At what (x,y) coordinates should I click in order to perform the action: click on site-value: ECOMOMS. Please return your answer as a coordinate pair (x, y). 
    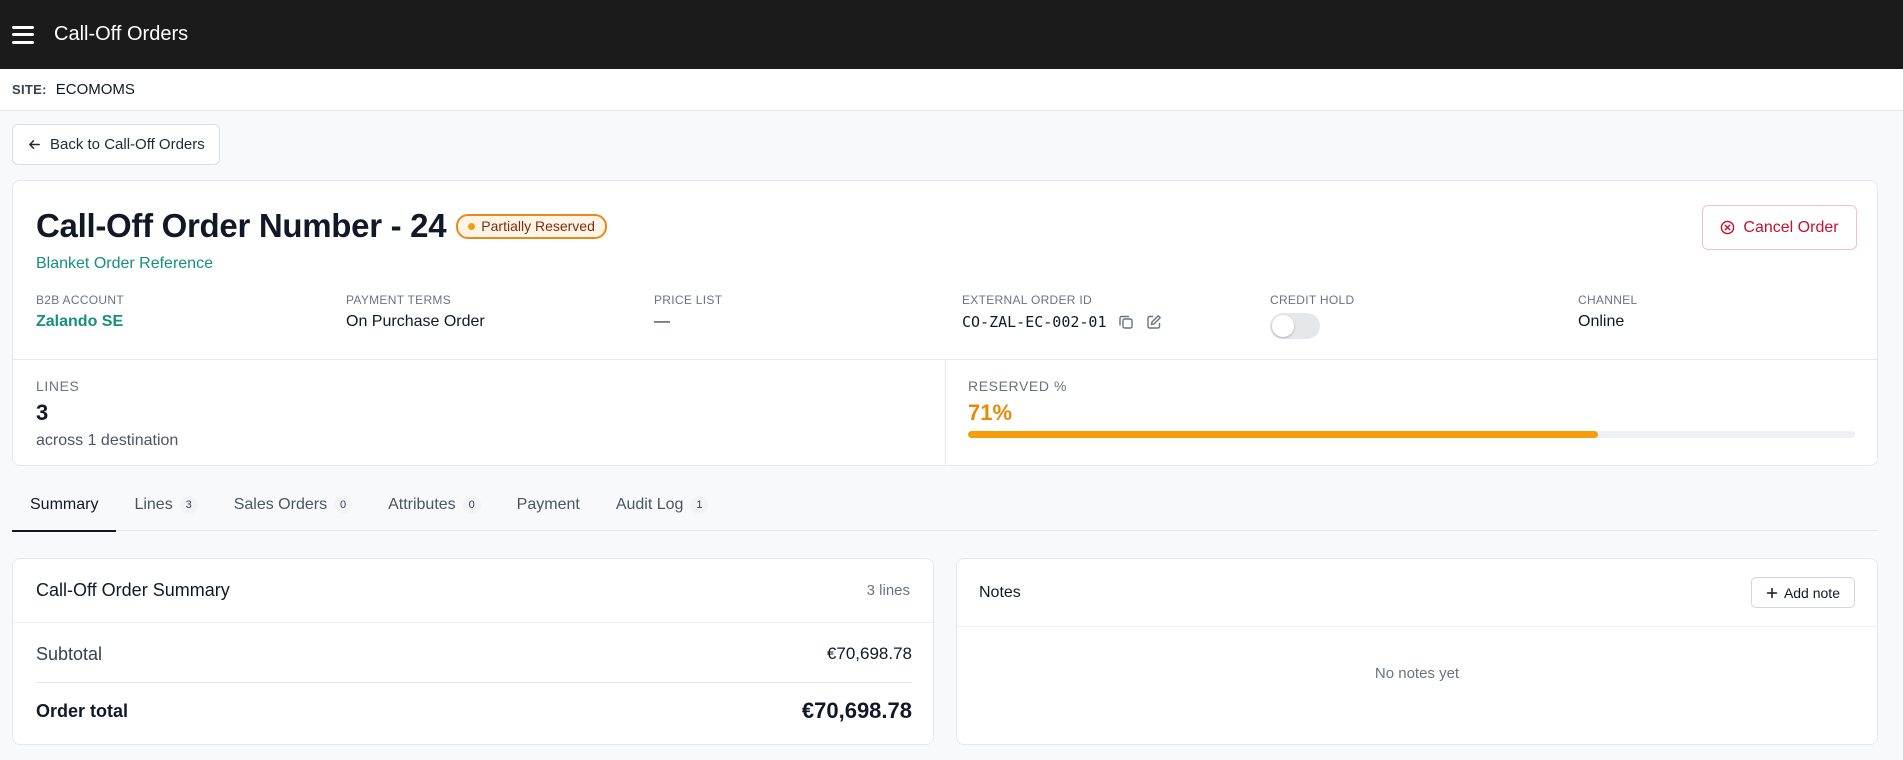
    Looking at the image, I should click on (95, 89).